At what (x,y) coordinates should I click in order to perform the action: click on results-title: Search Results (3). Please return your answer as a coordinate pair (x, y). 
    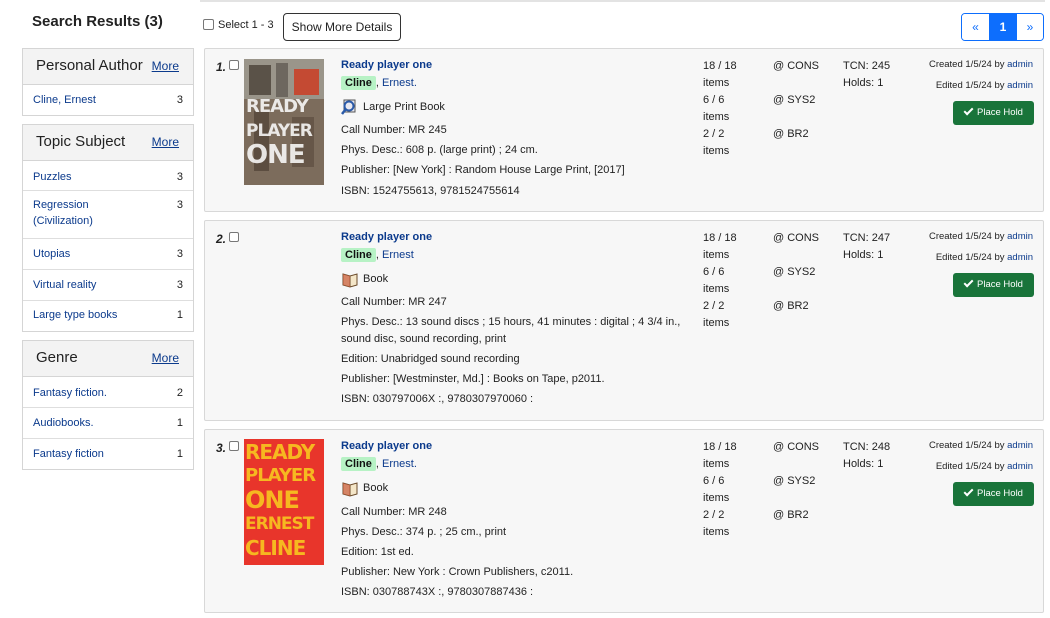
    Looking at the image, I should click on (97, 21).